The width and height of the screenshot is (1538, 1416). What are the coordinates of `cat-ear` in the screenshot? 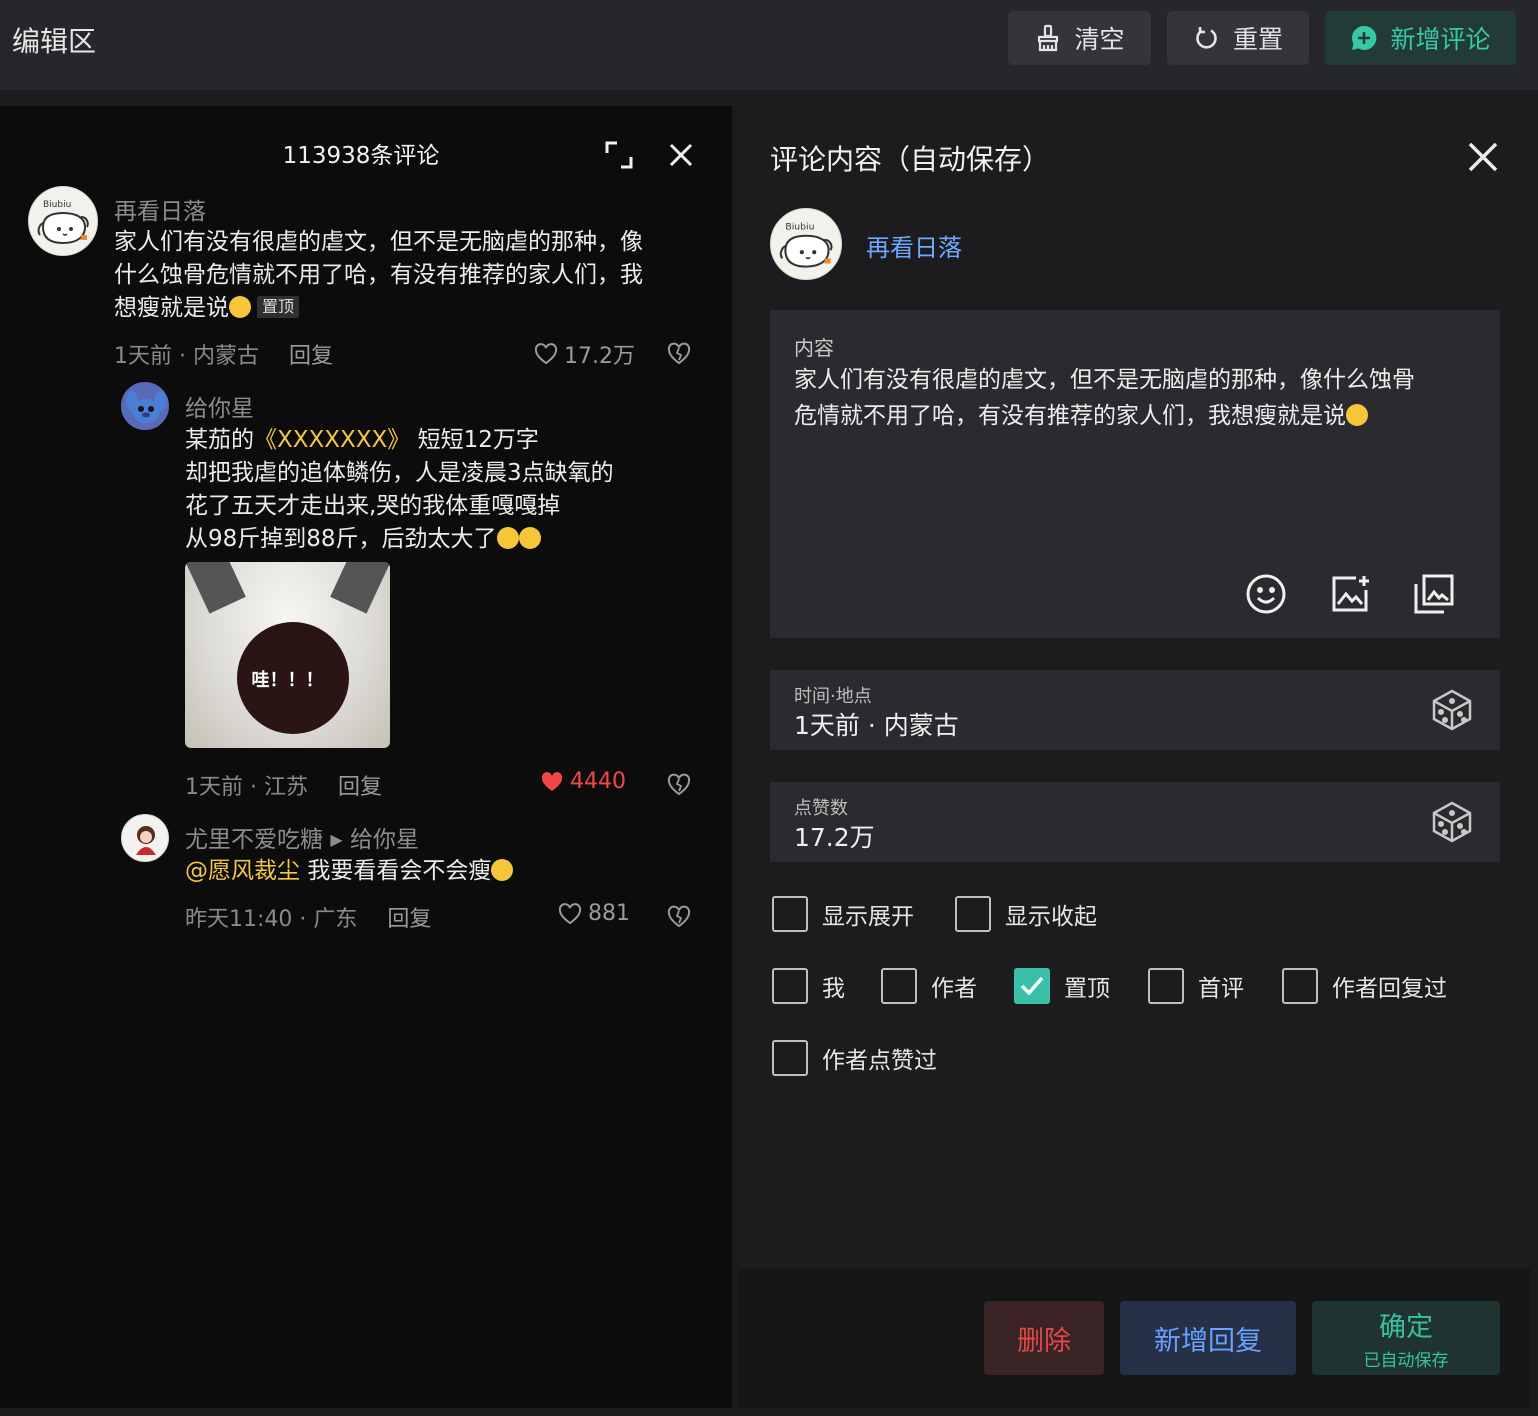 It's located at (215, 588).